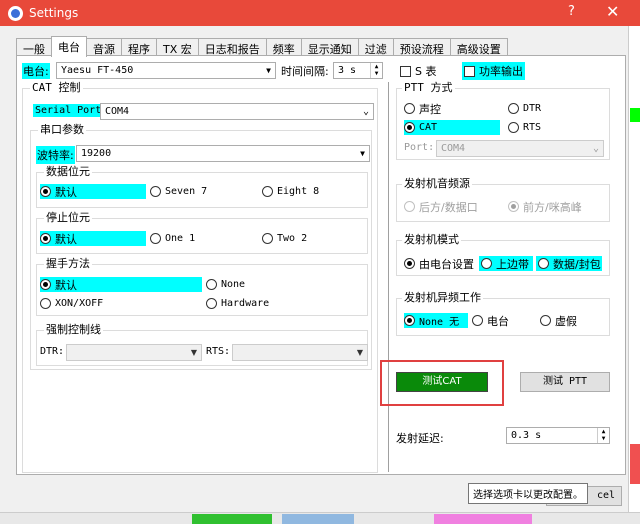 The height and width of the screenshot is (524, 640). I want to click on dtr-select: ▼, so click(134, 352).